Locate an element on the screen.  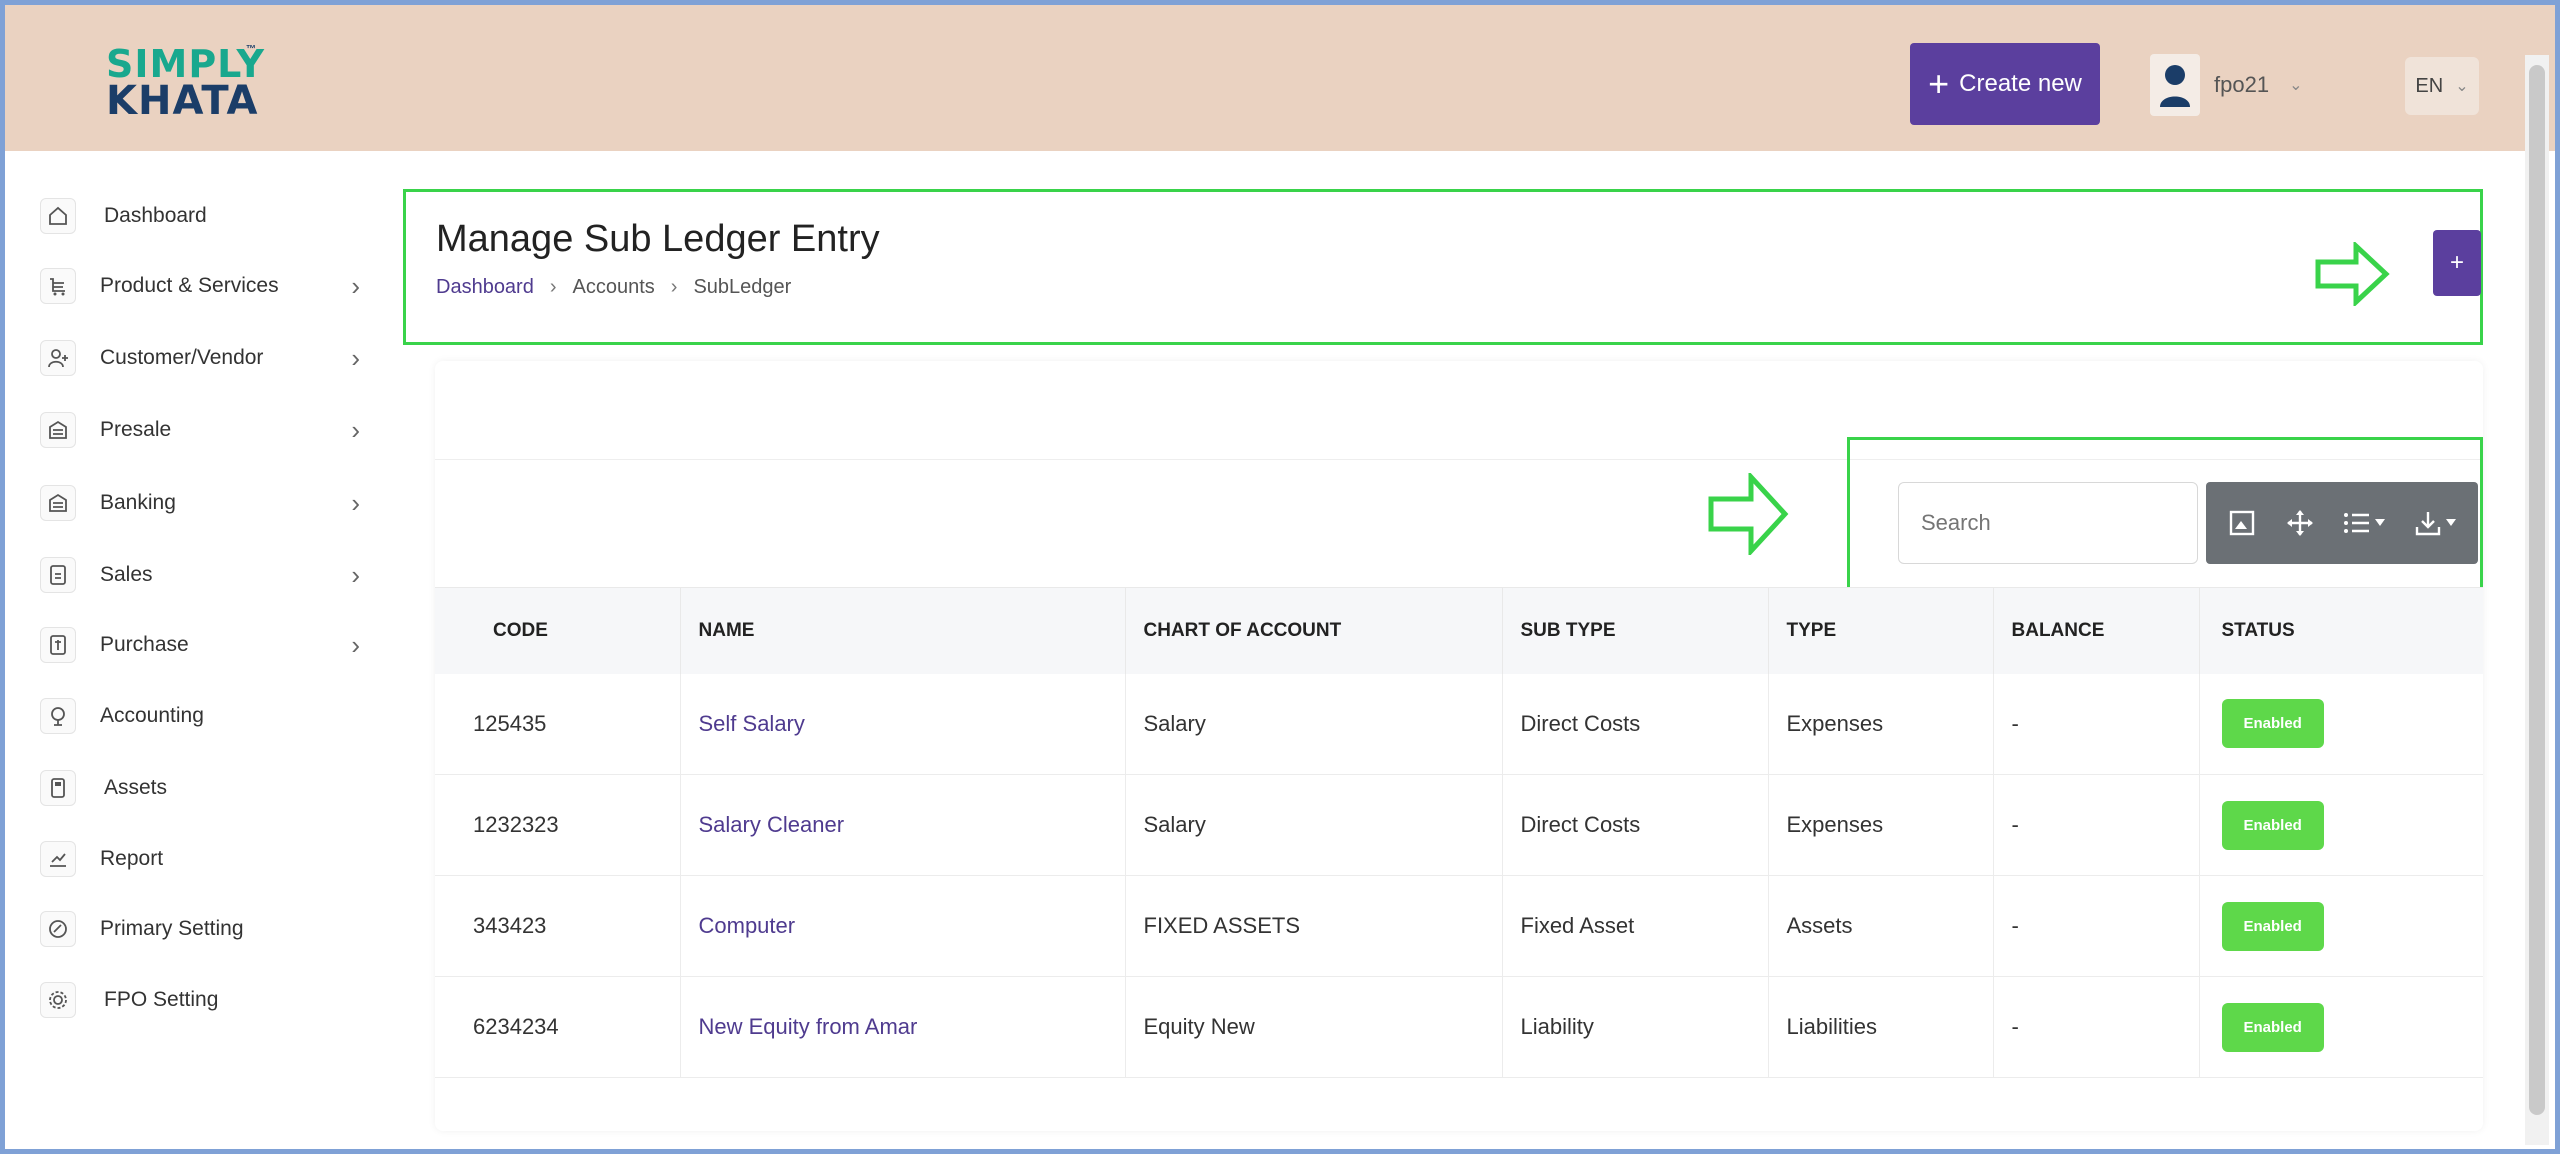
user-plus-icon is located at coordinates (58, 358).